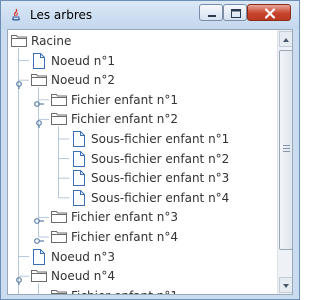  Describe the element at coordinates (160, 158) in the screenshot. I see `tree-node-label: Sous-fichier enfant n°2` at that location.